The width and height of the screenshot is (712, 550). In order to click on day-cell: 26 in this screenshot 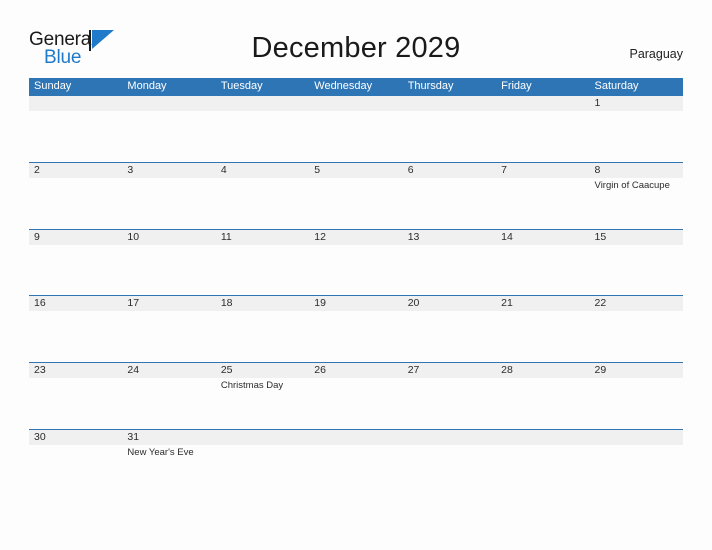, I will do `click(355, 396)`.